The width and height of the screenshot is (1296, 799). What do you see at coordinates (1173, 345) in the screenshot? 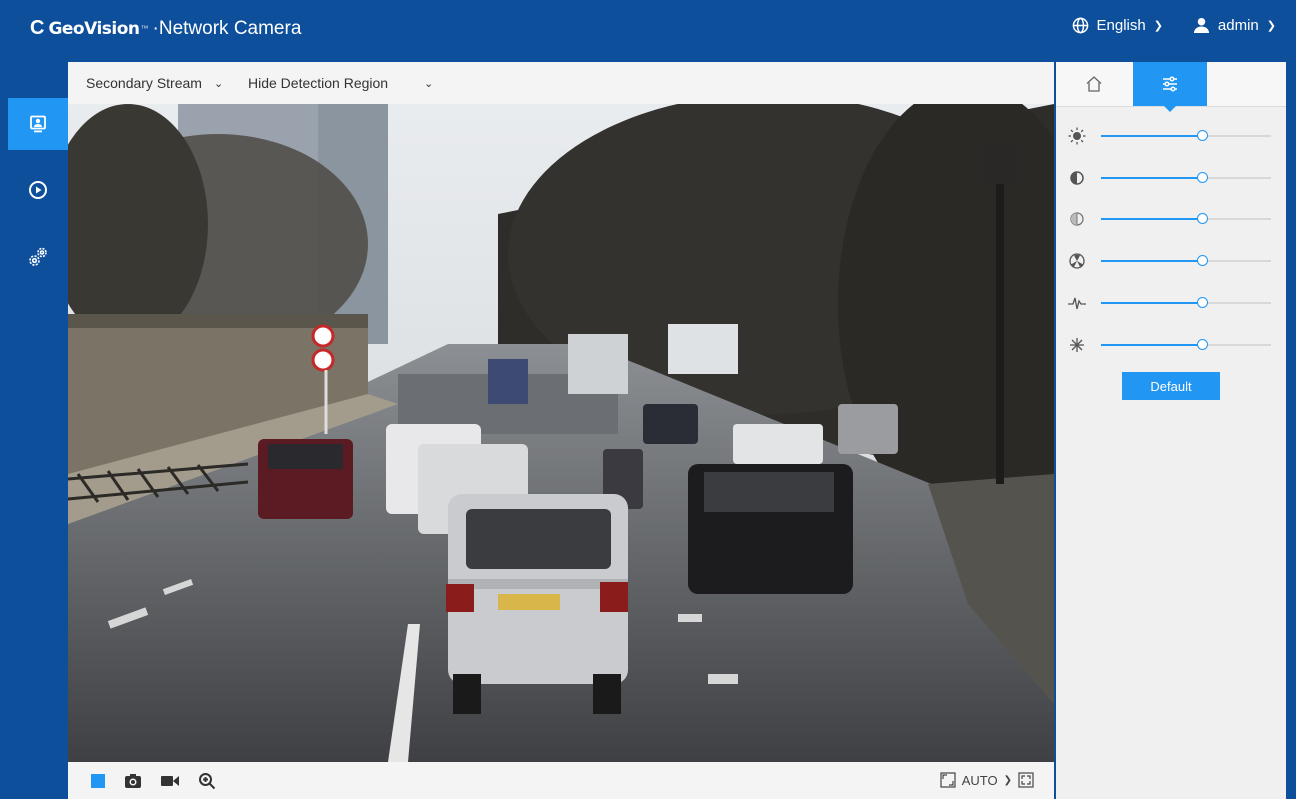
I see `backlight-slider` at bounding box center [1173, 345].